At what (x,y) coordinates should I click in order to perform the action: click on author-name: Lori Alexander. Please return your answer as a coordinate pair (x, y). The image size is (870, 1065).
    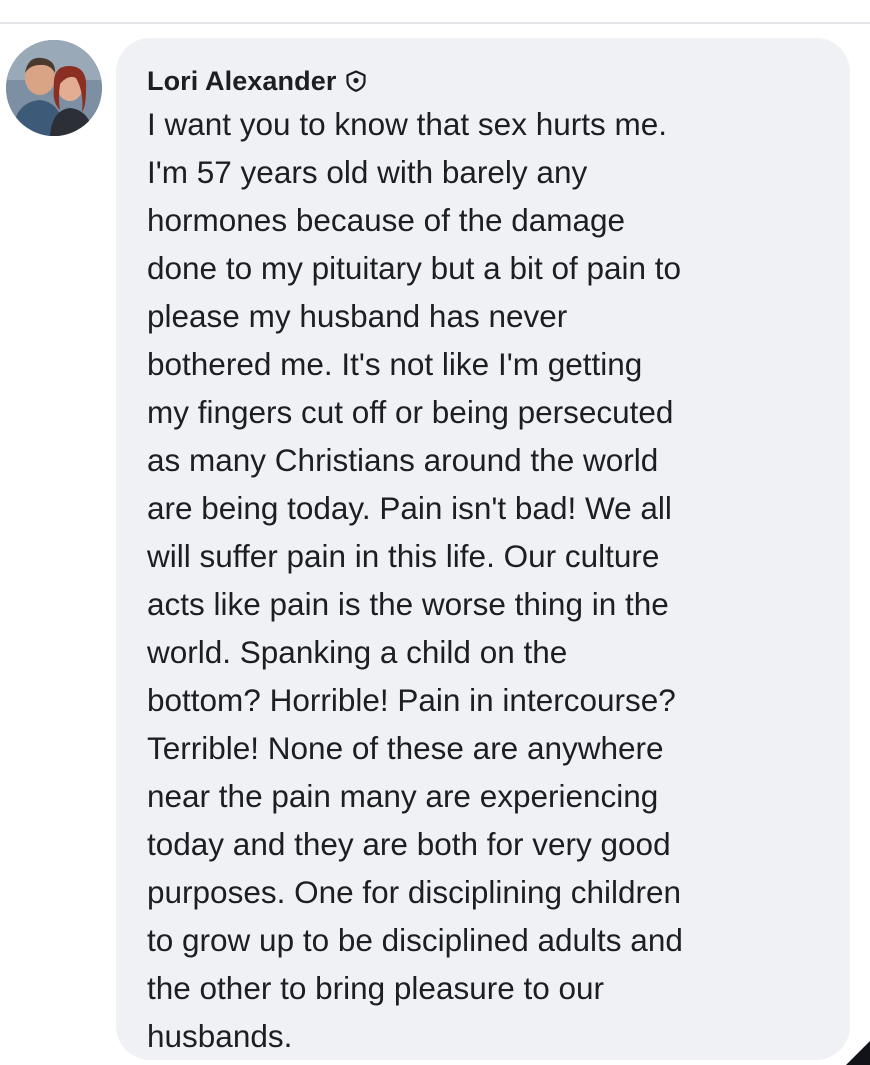
    Looking at the image, I should click on (241, 81).